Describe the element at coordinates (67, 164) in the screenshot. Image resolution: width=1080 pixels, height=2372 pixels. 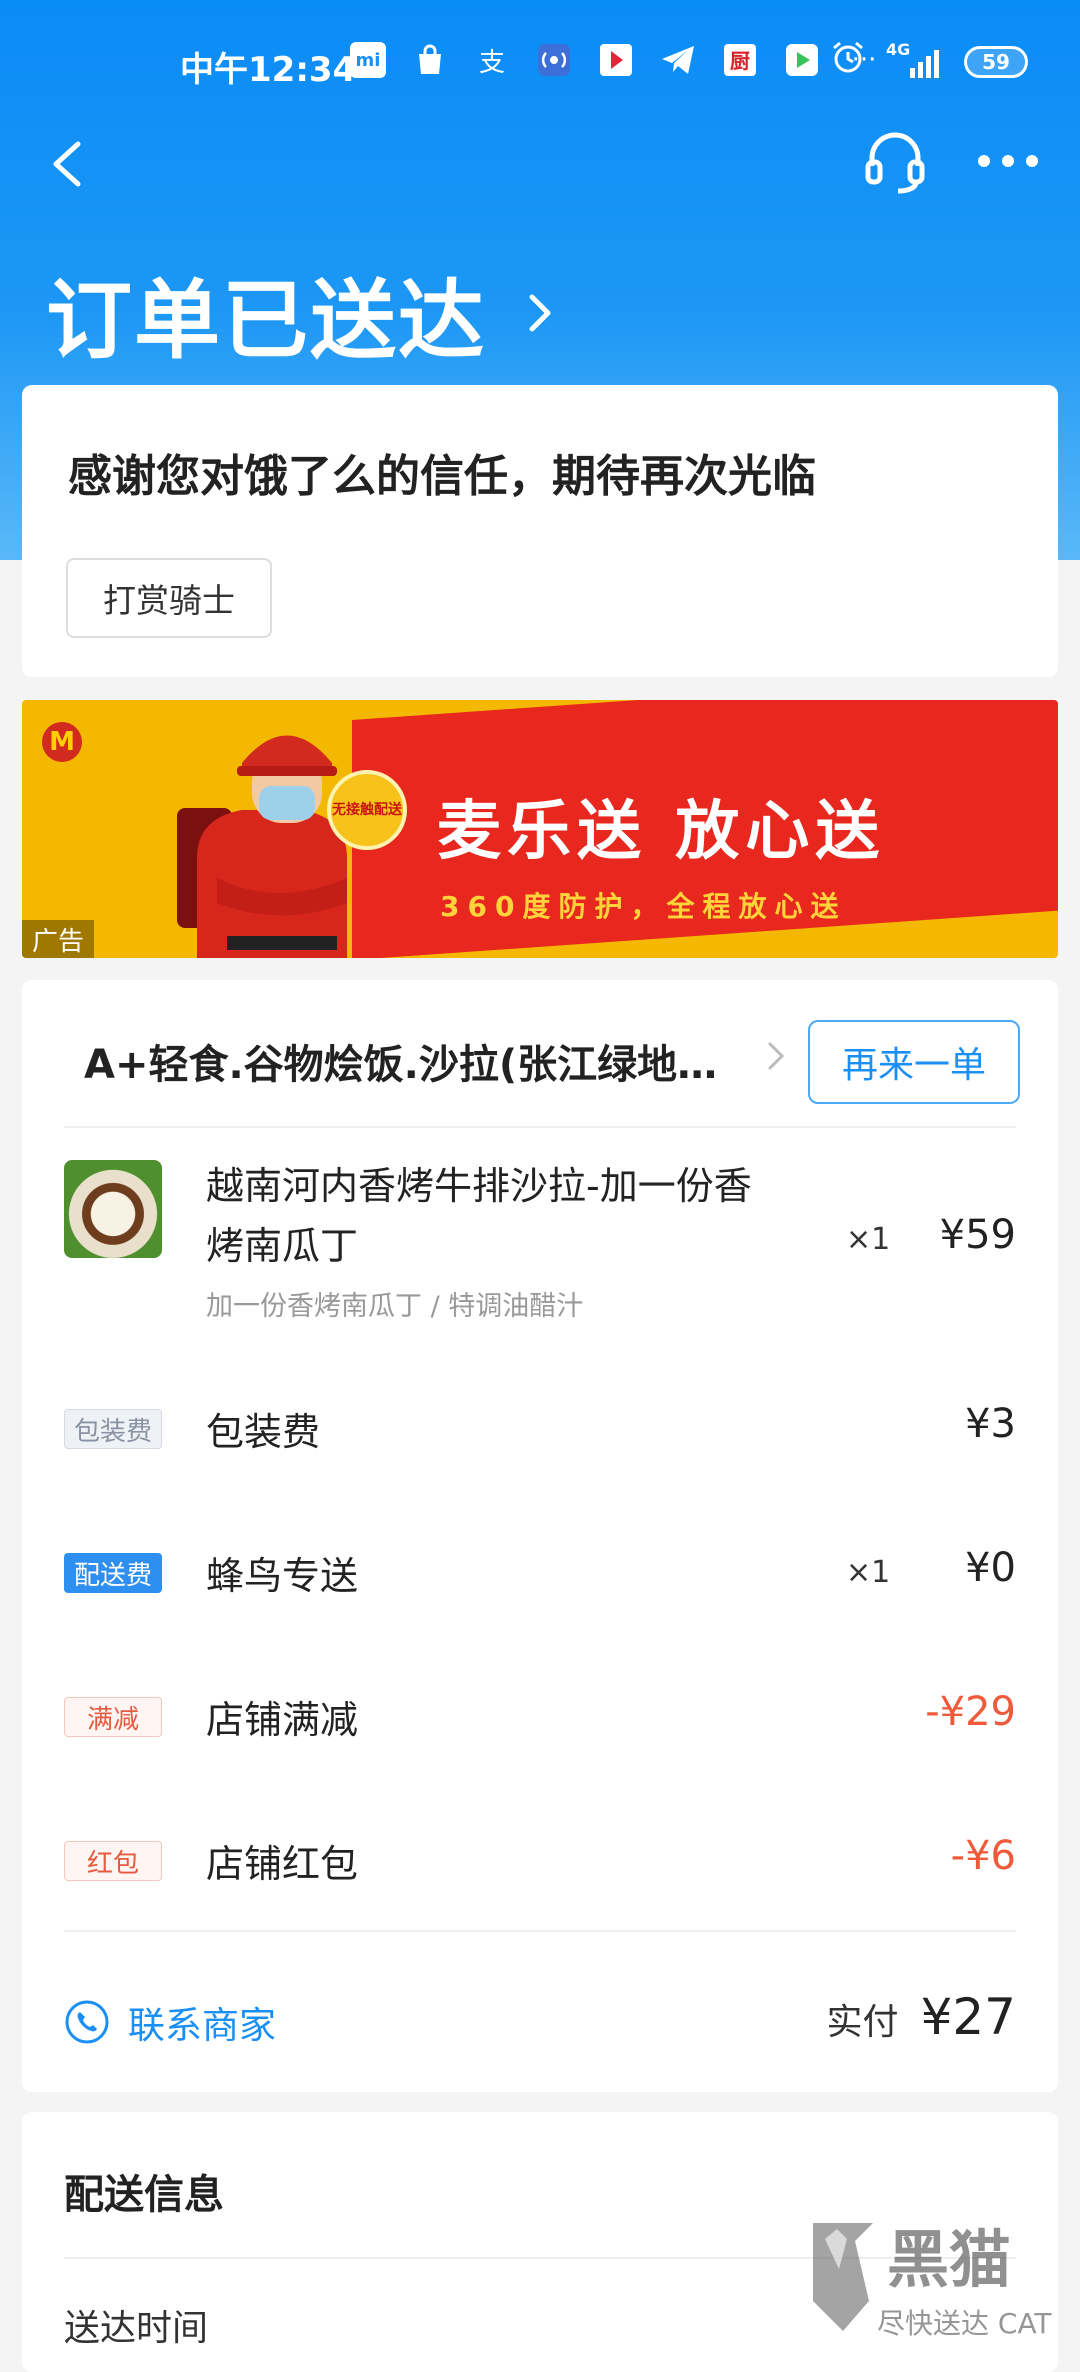
I see `back-arrow-icon` at that location.